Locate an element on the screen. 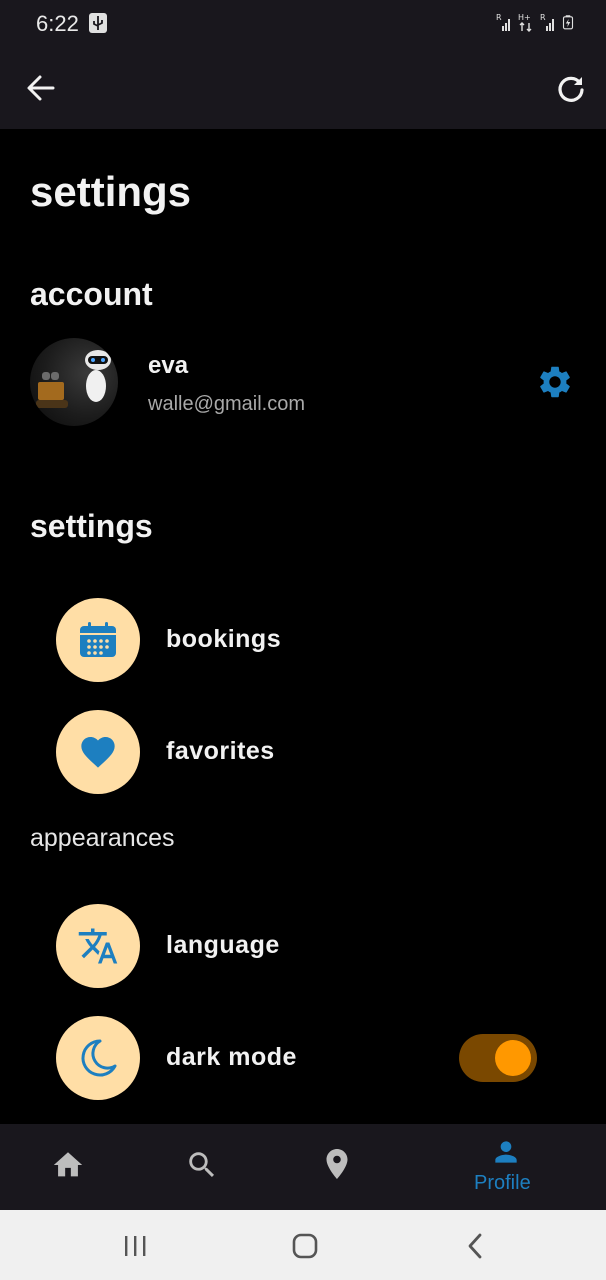 The image size is (606, 1280). menu-label-bookings: bookings is located at coordinates (224, 639).